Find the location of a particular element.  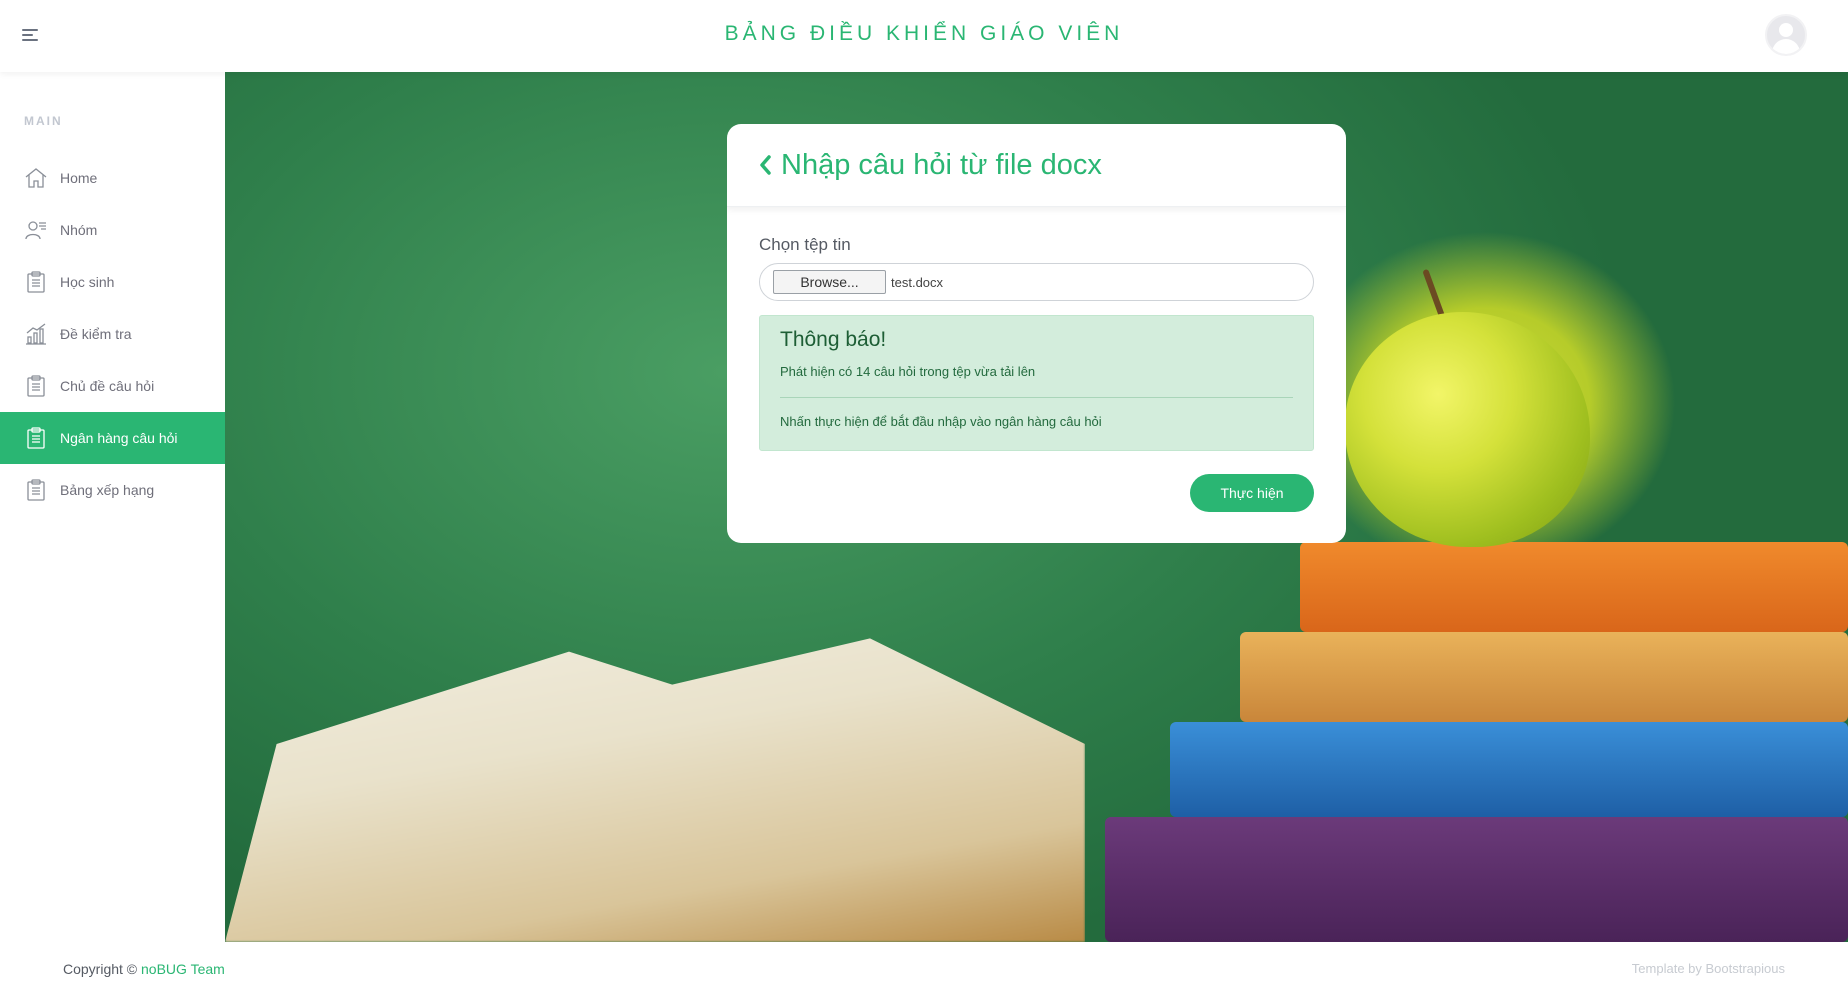

top-navbar: BẢNG ĐIỀU KHIỂN GIÁO VIÊN is located at coordinates (924, 36).